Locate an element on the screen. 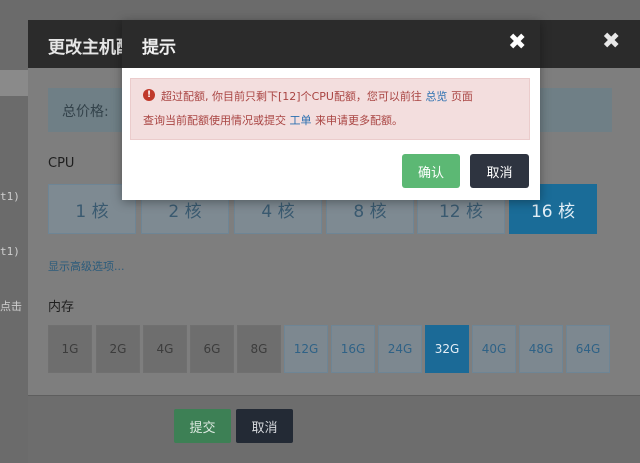 This screenshot has height=463, width=640. cpu-label: CPU is located at coordinates (61, 163).